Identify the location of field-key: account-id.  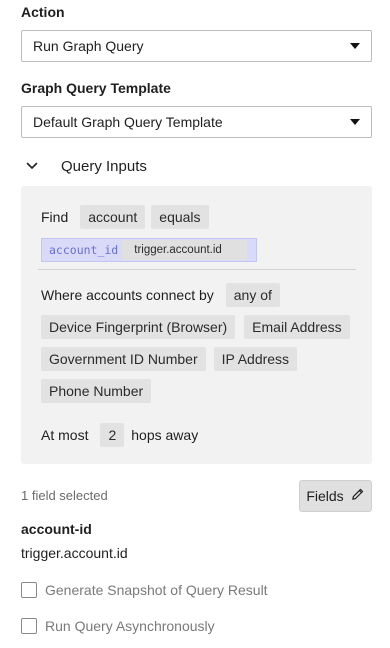
(56, 529).